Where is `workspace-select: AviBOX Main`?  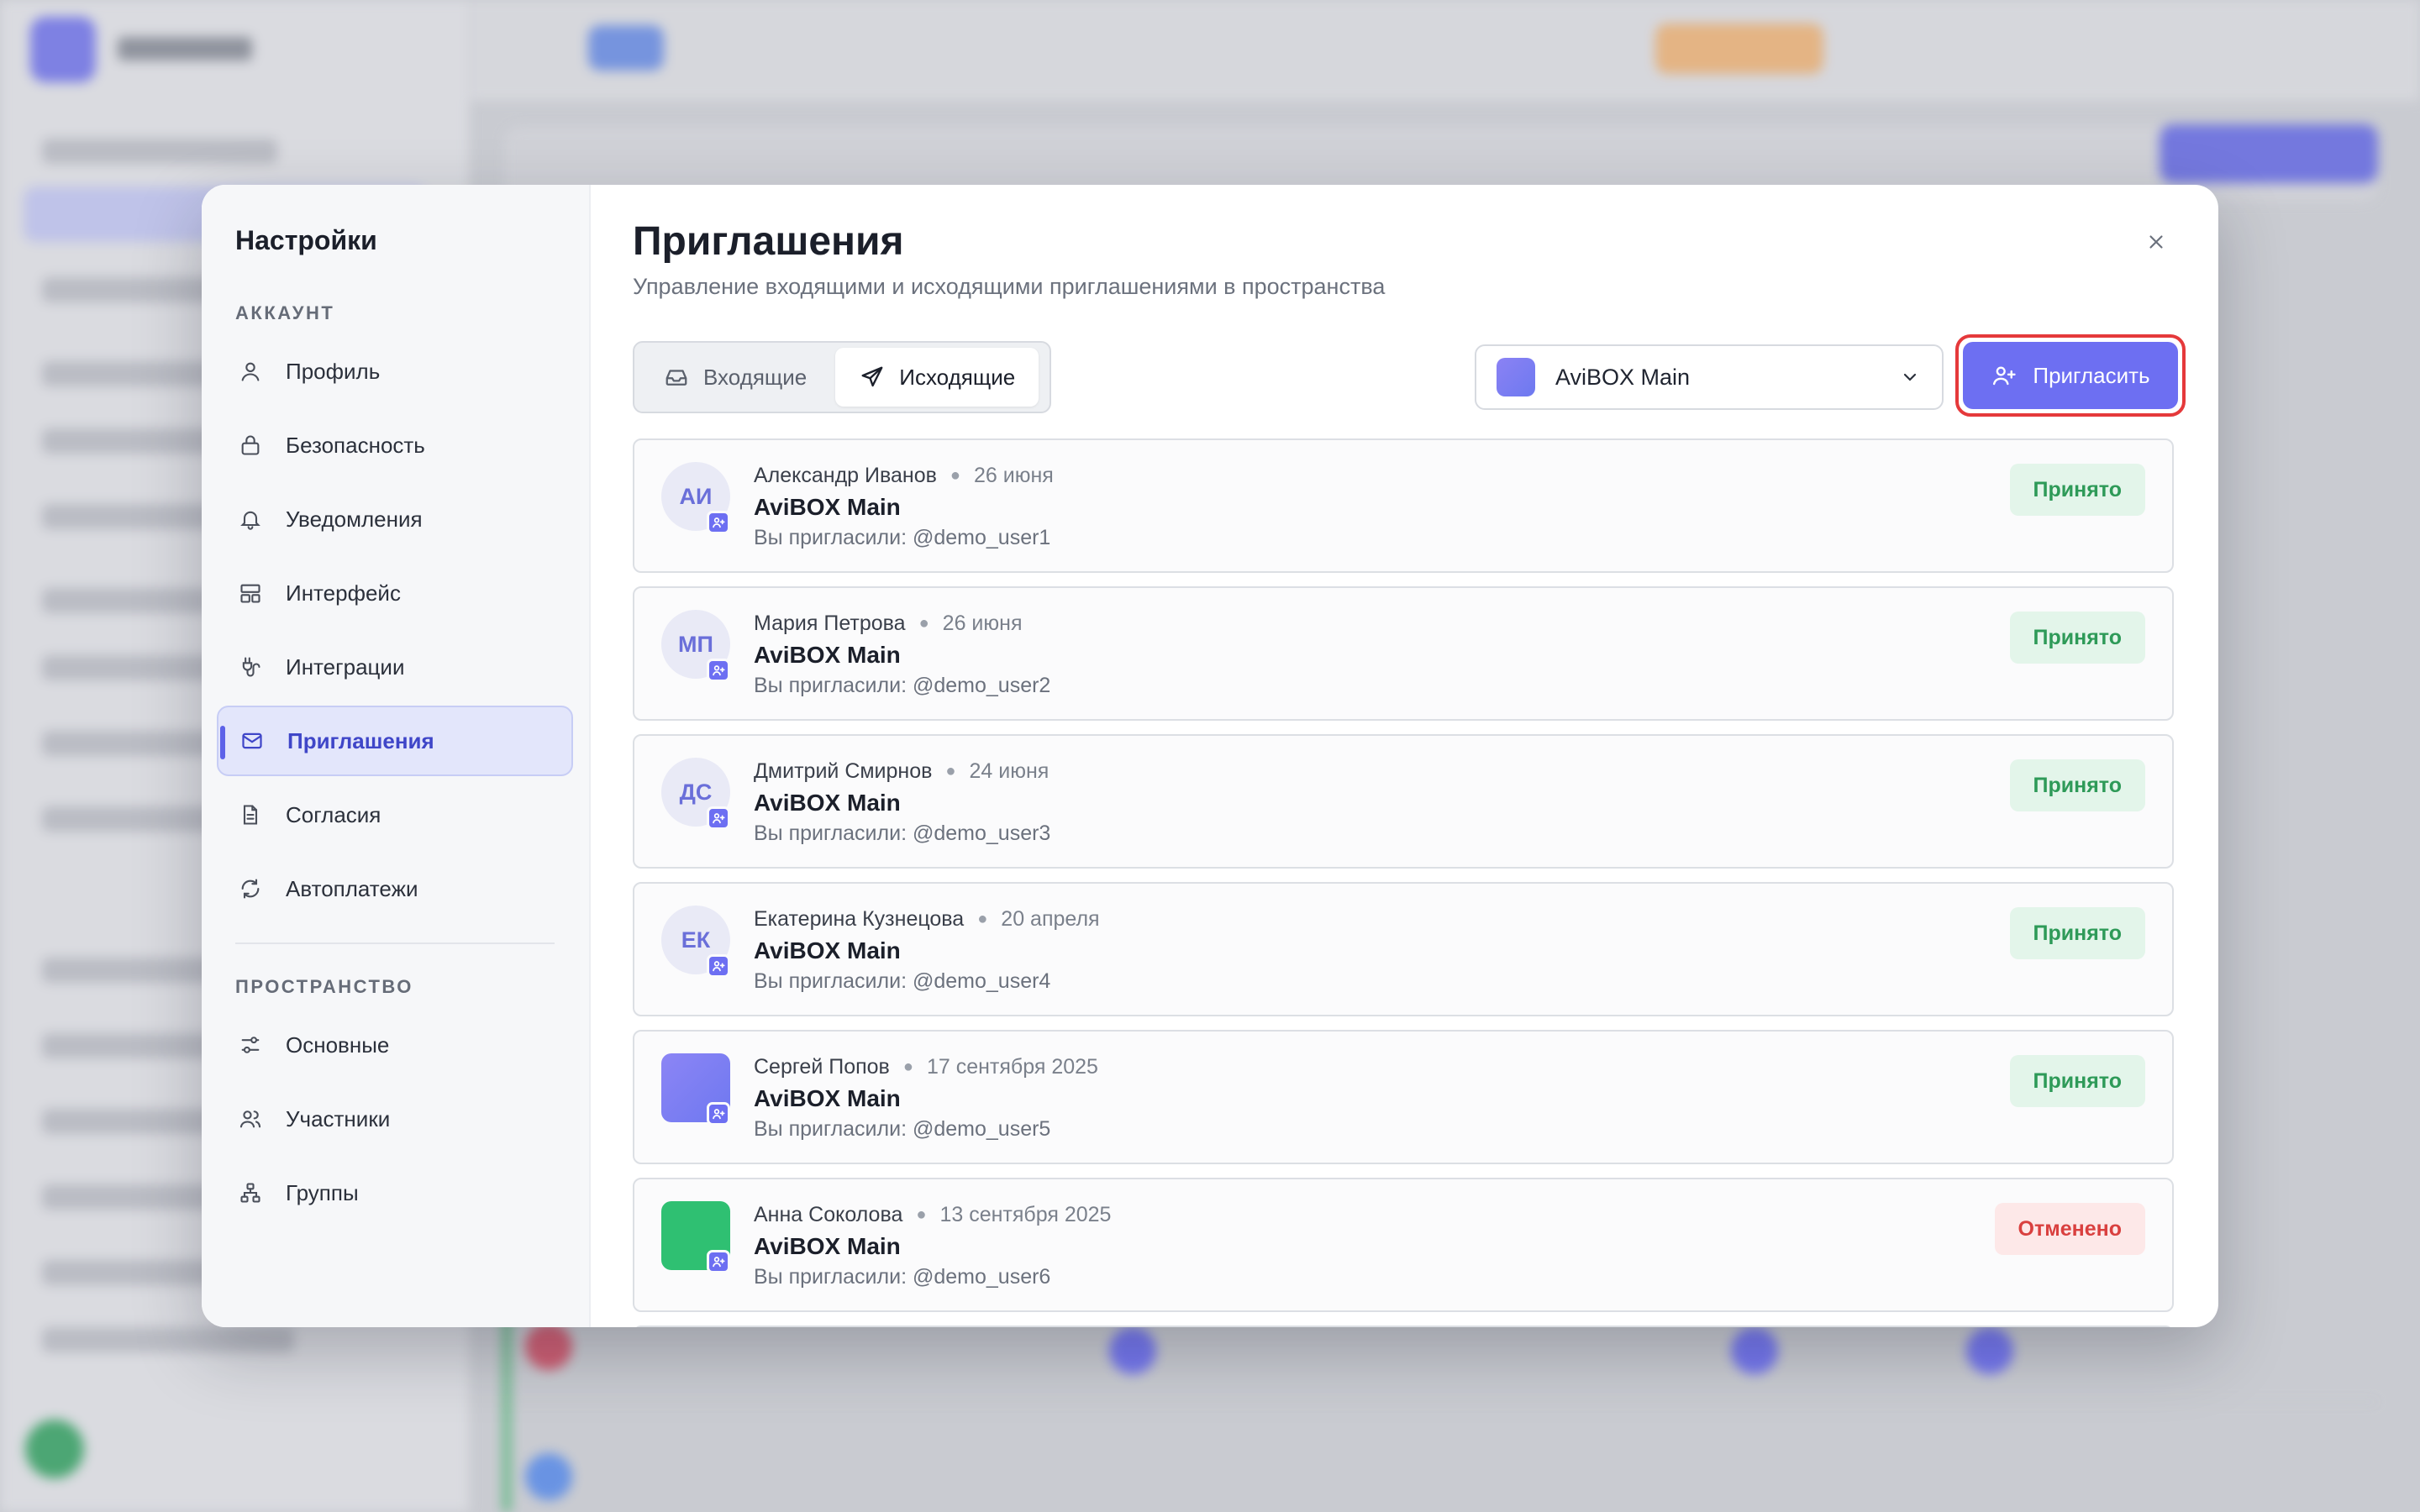 workspace-select: AviBOX Main is located at coordinates (1710, 377).